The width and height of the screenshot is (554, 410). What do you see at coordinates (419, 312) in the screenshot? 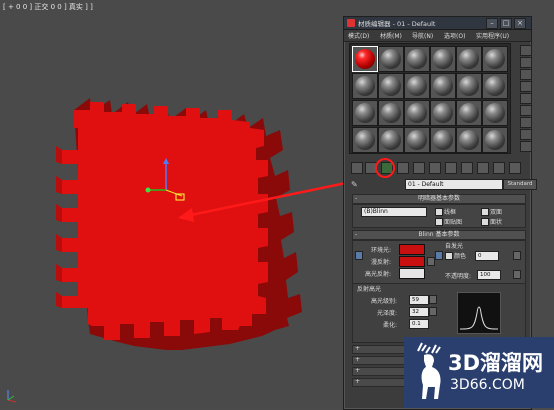
I see `glossiness-spinner: 32` at bounding box center [419, 312].